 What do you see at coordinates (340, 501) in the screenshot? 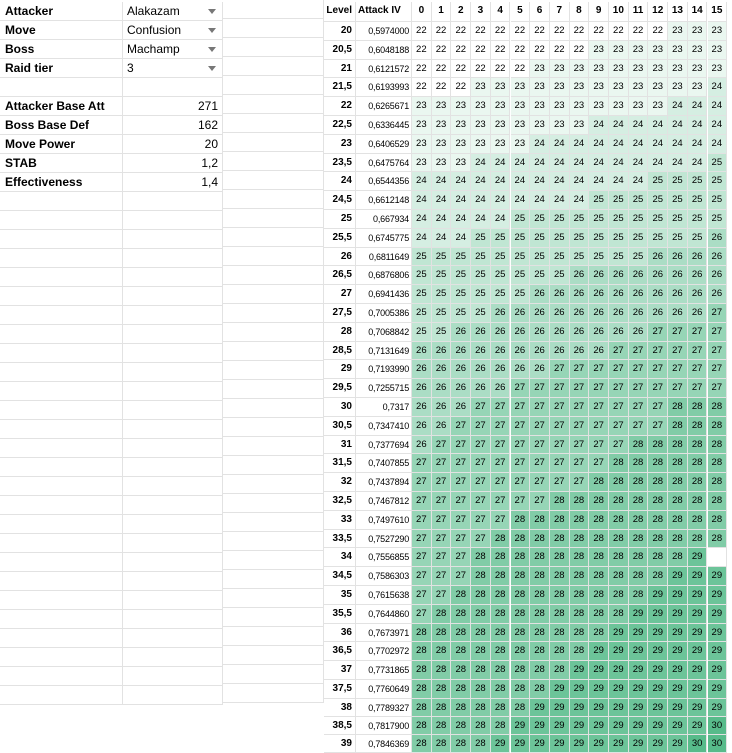
I see `level-cell: 32,5` at bounding box center [340, 501].